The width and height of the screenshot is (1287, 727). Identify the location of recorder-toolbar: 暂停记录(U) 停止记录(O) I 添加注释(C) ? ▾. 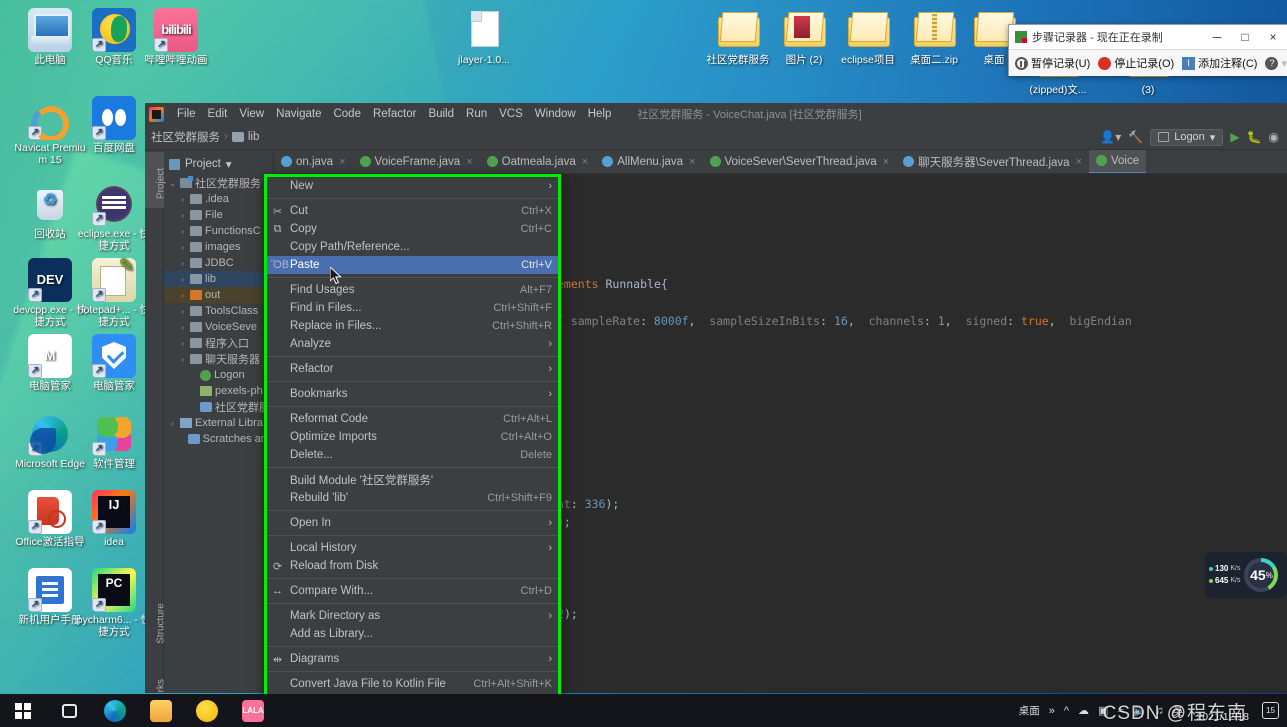
(1148, 62).